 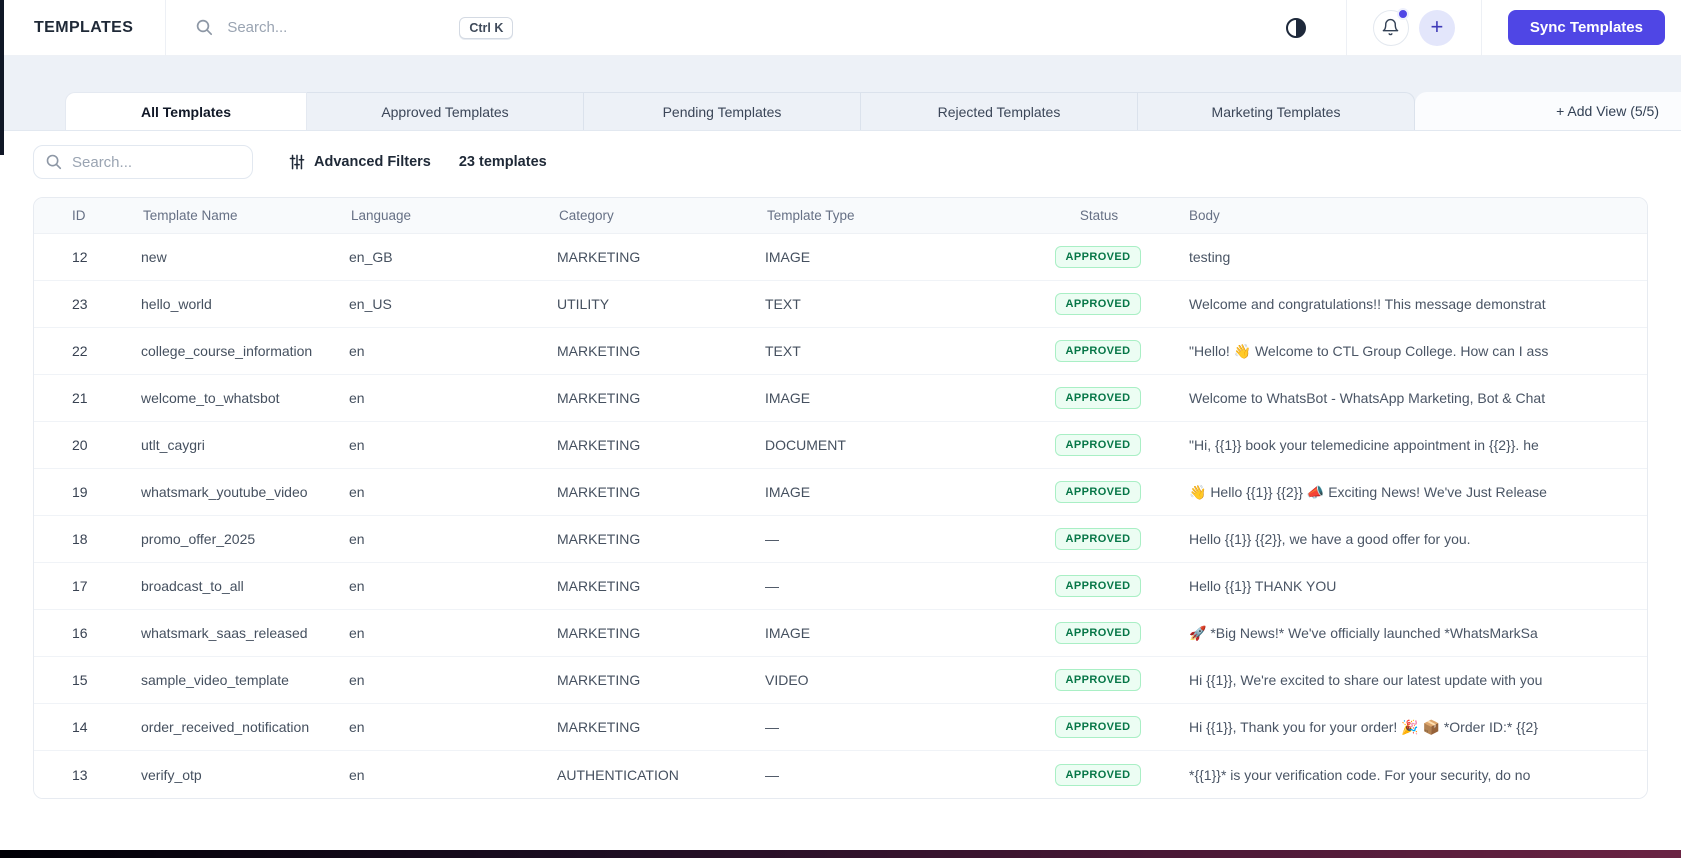 What do you see at coordinates (1295, 27) in the screenshot?
I see `theme-toggle-icon` at bounding box center [1295, 27].